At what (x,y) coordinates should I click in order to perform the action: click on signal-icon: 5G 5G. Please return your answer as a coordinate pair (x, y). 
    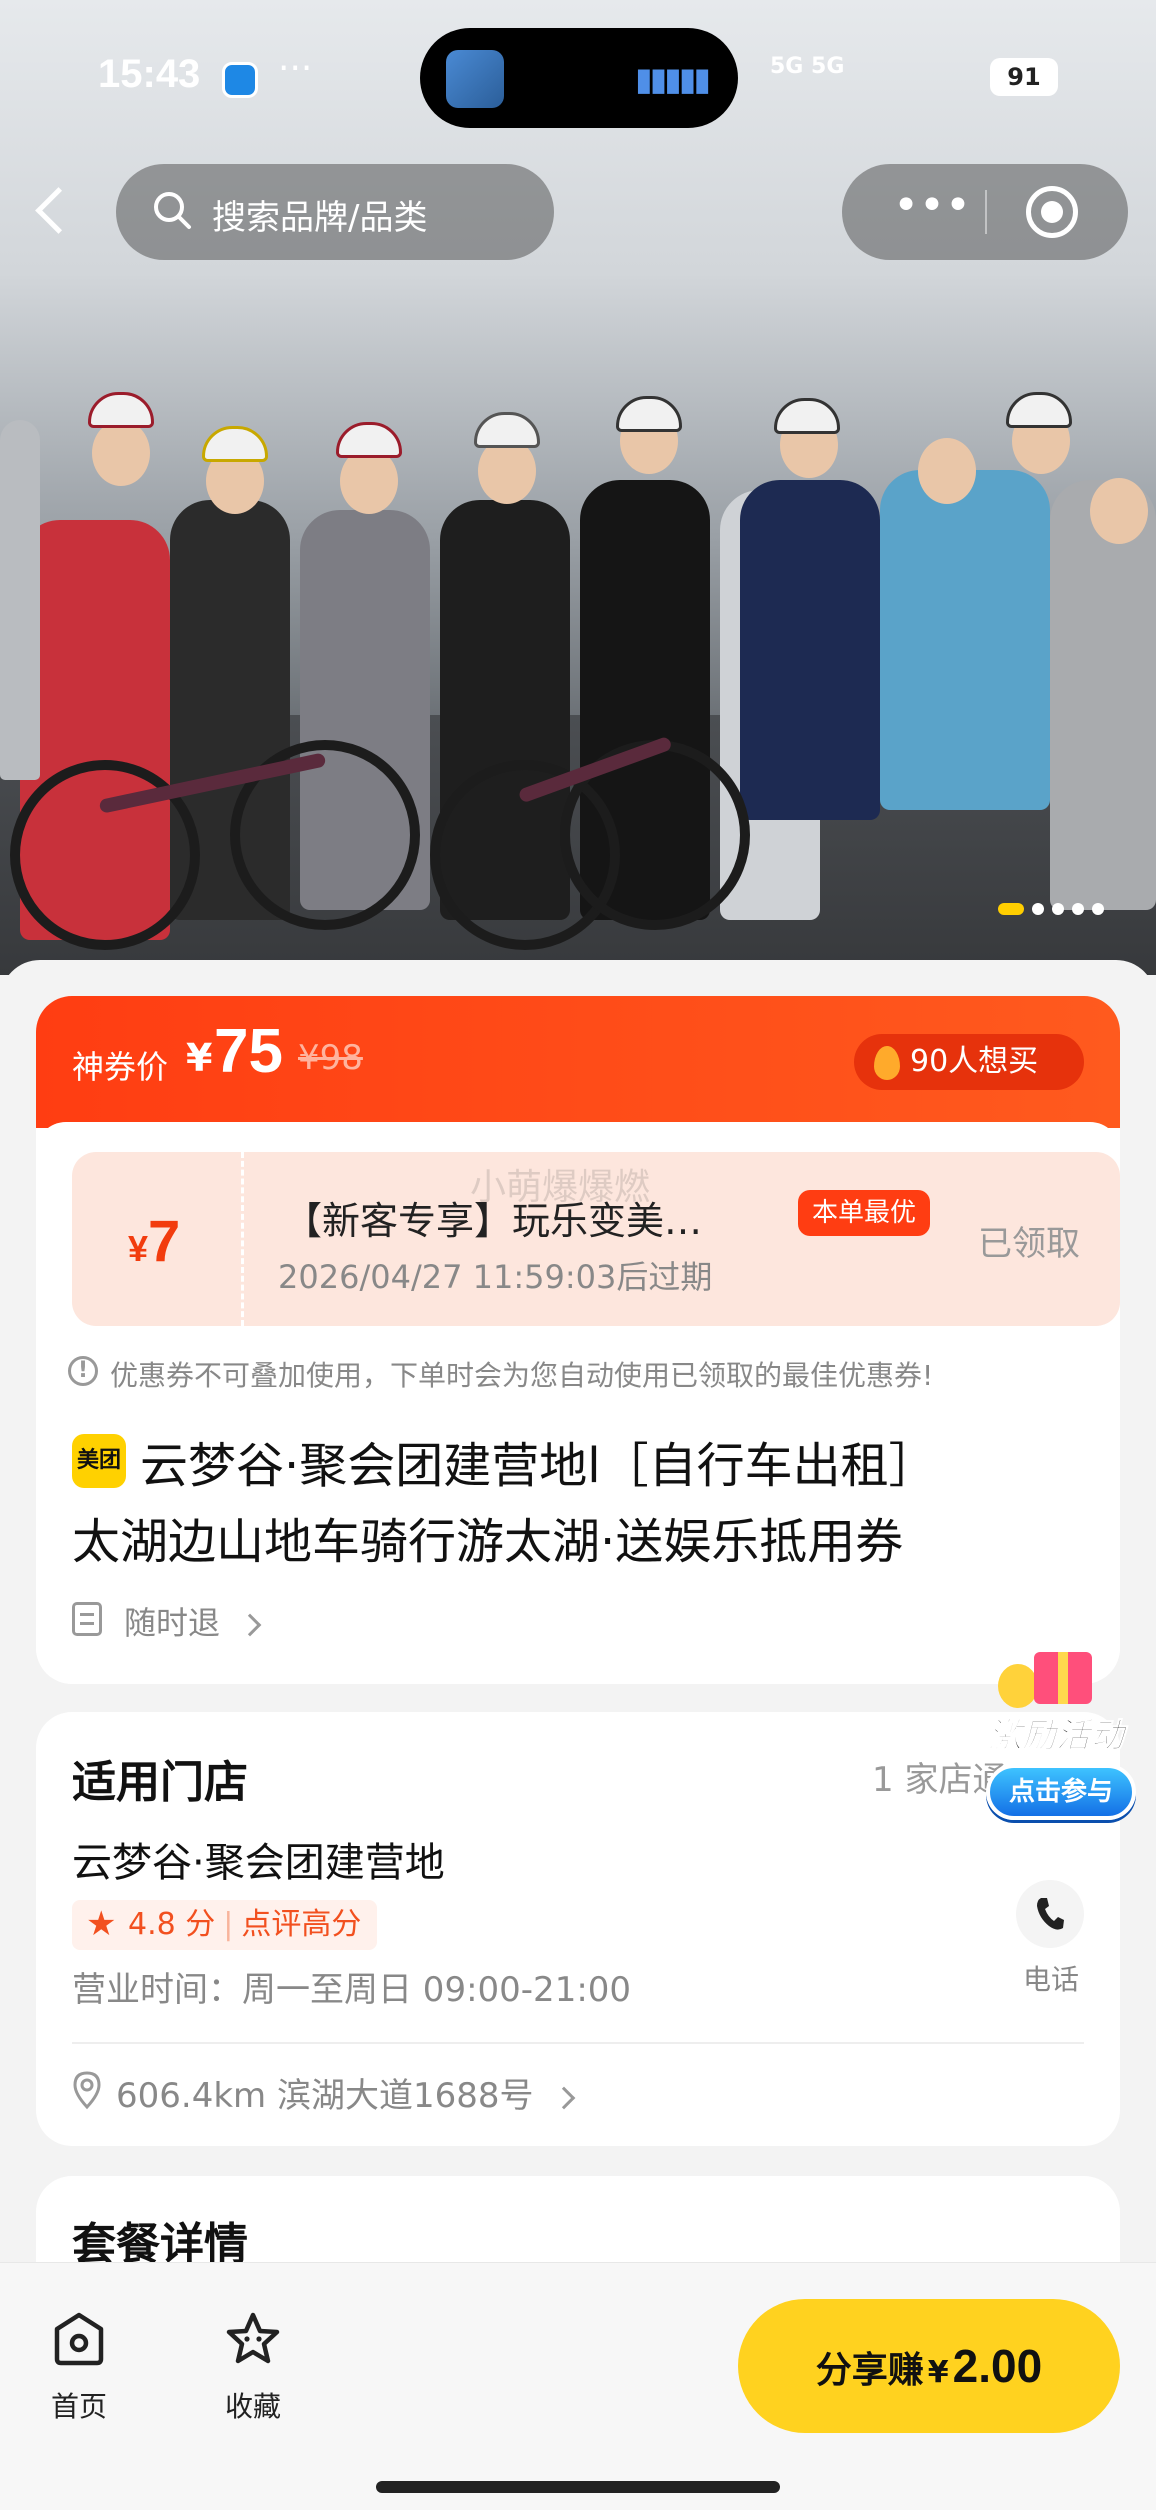
    Looking at the image, I should click on (807, 66).